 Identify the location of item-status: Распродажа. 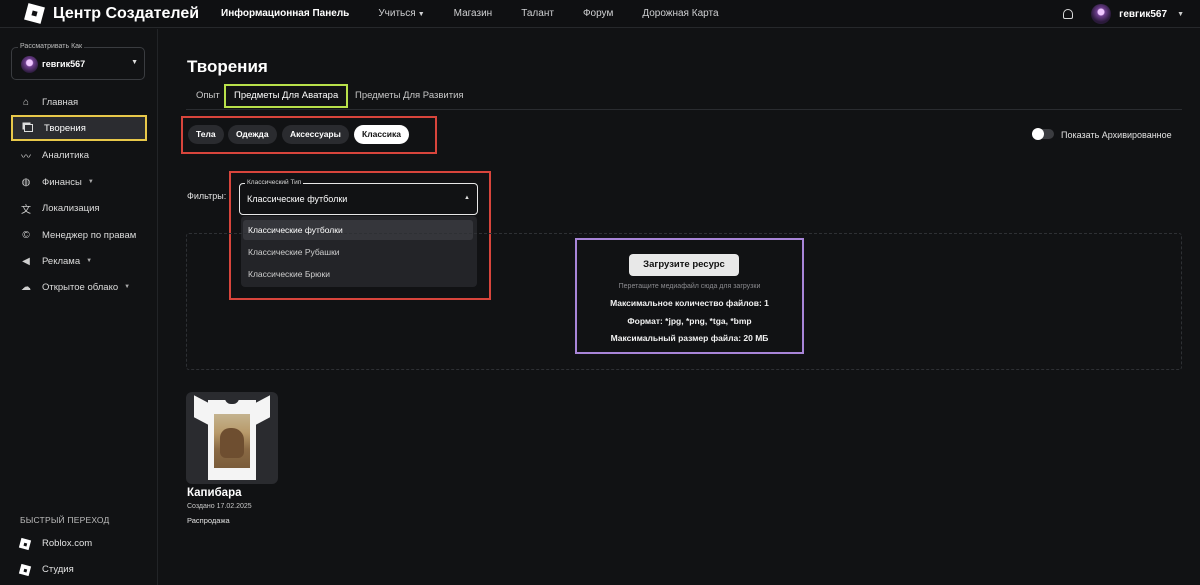
(208, 520).